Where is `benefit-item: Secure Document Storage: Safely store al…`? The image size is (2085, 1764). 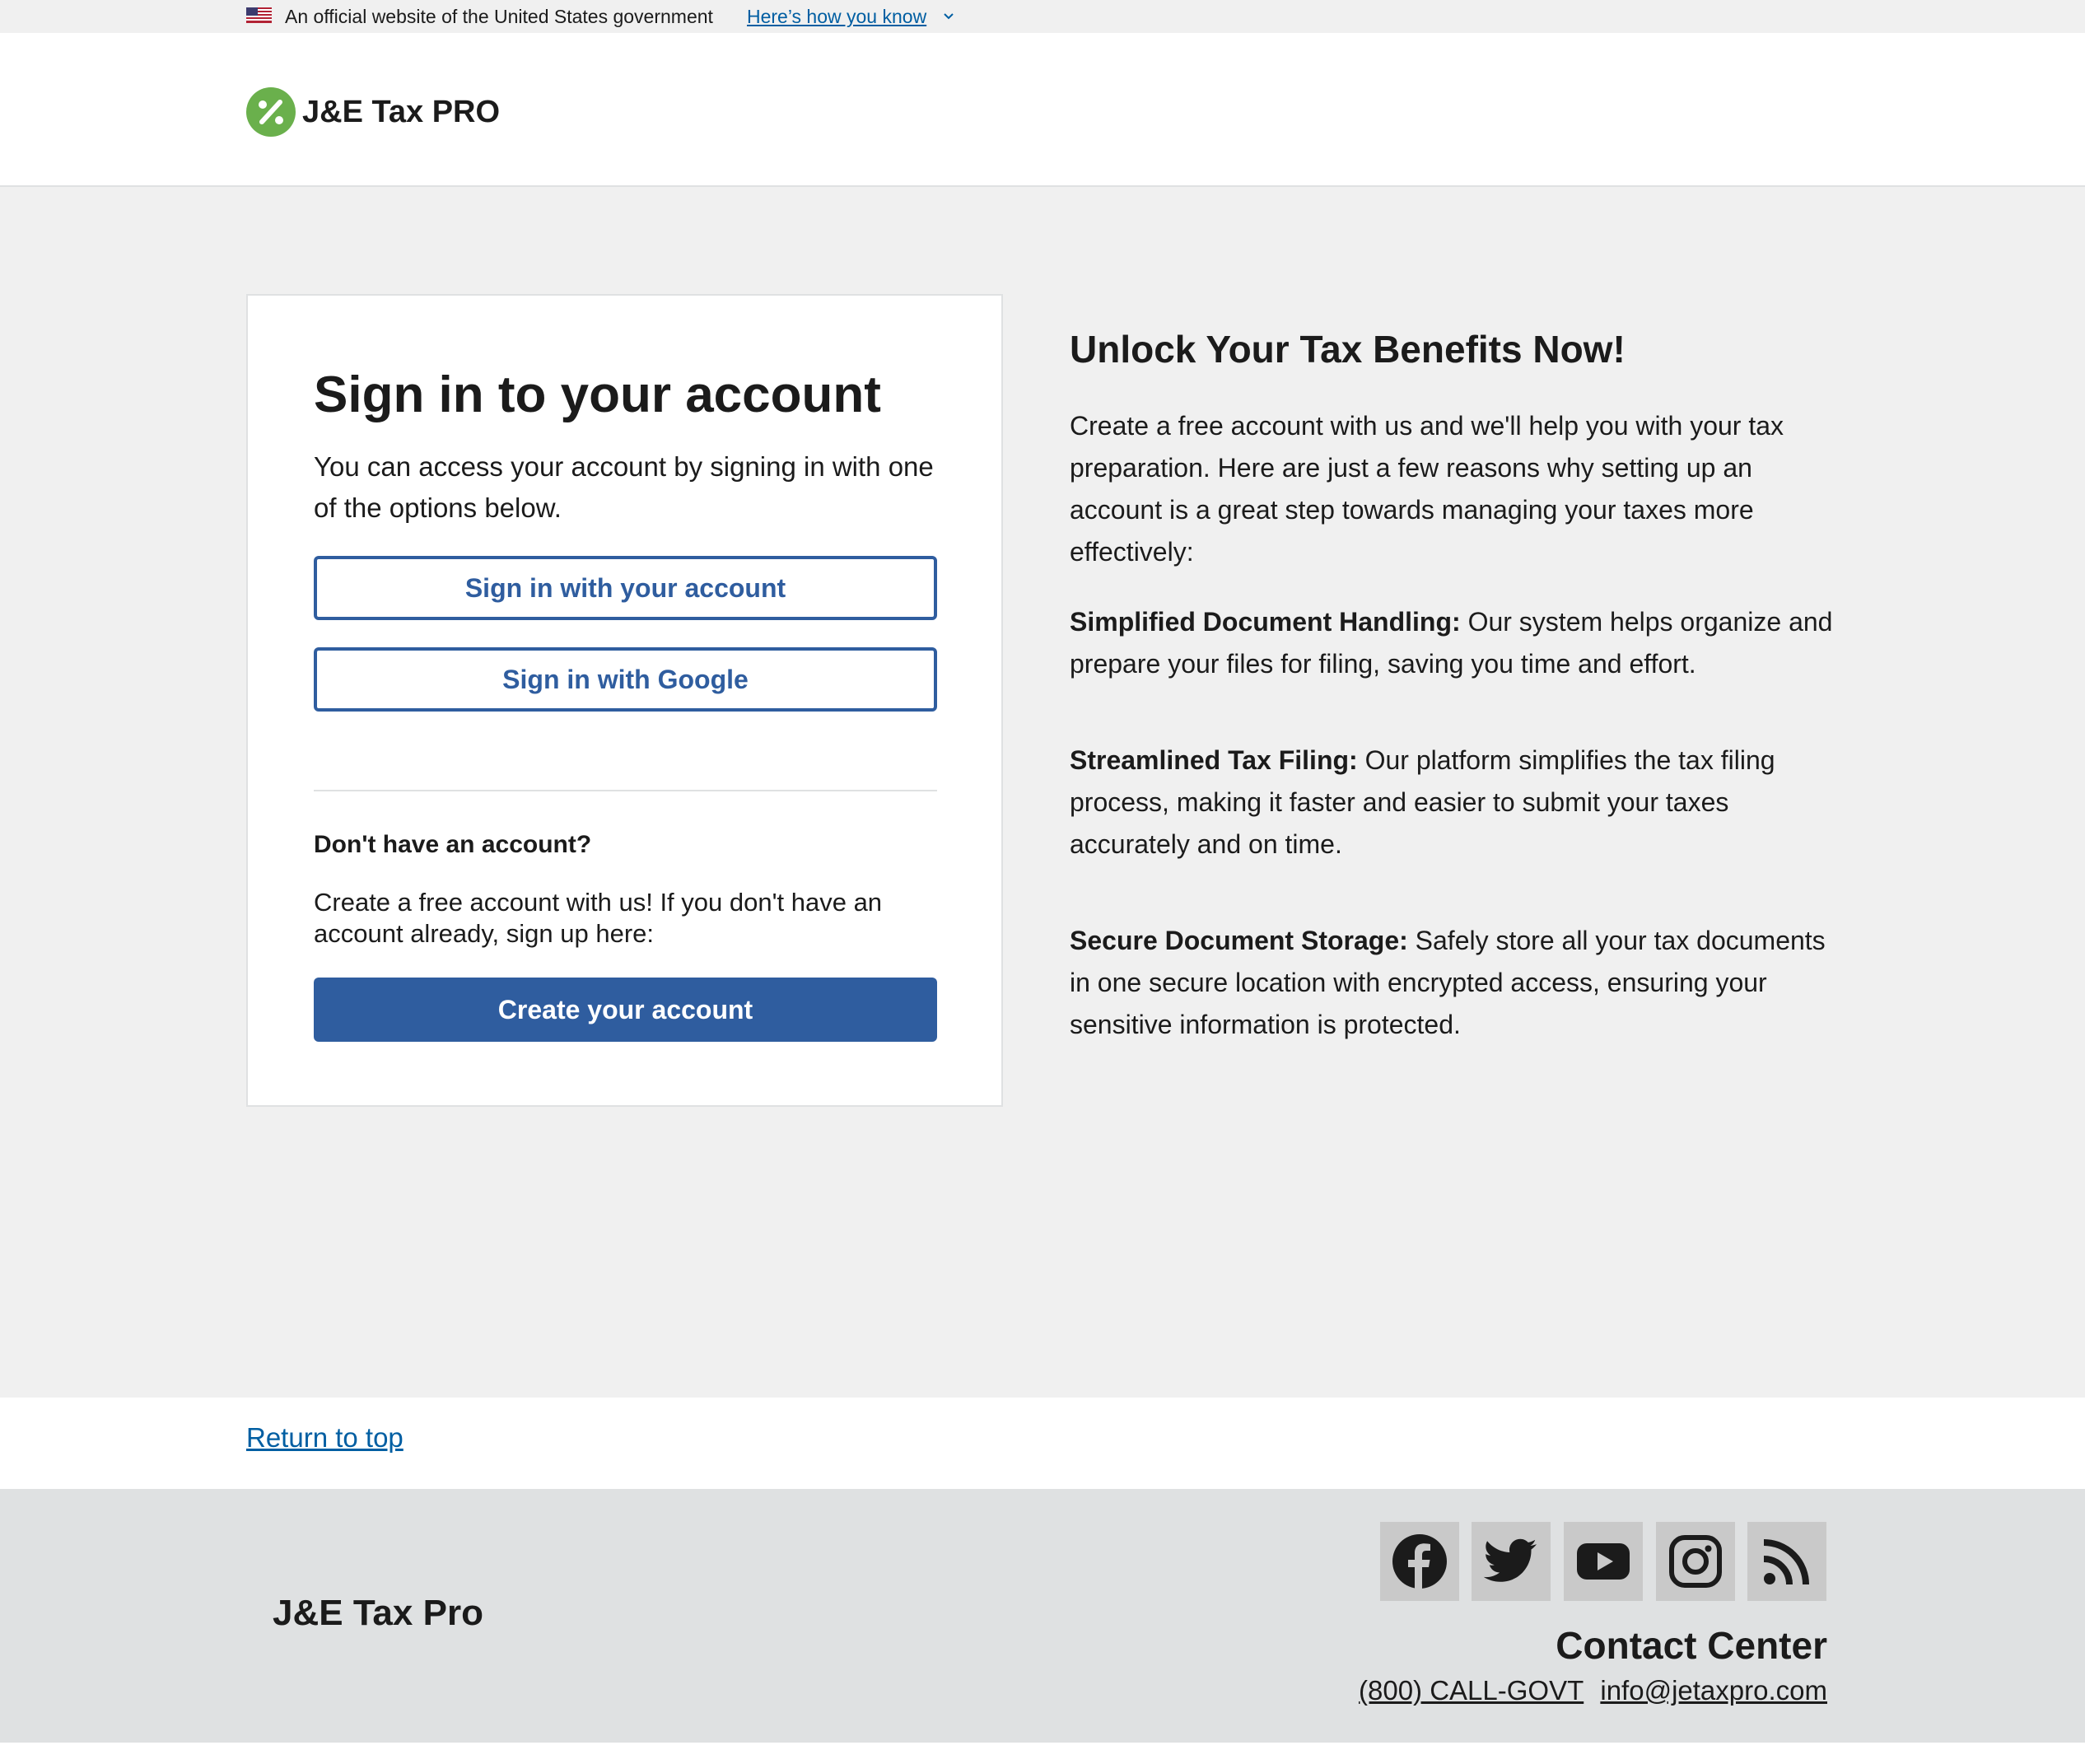 benefit-item: Secure Document Storage: Safely store al… is located at coordinates (1453, 983).